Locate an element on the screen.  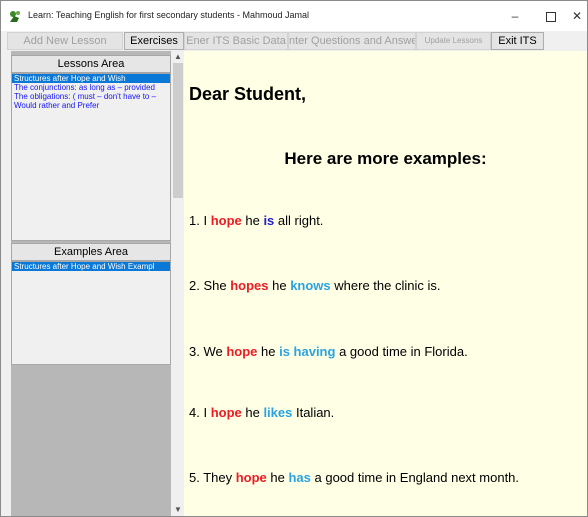
exit-its-button: Exit ITS is located at coordinates (517, 41).